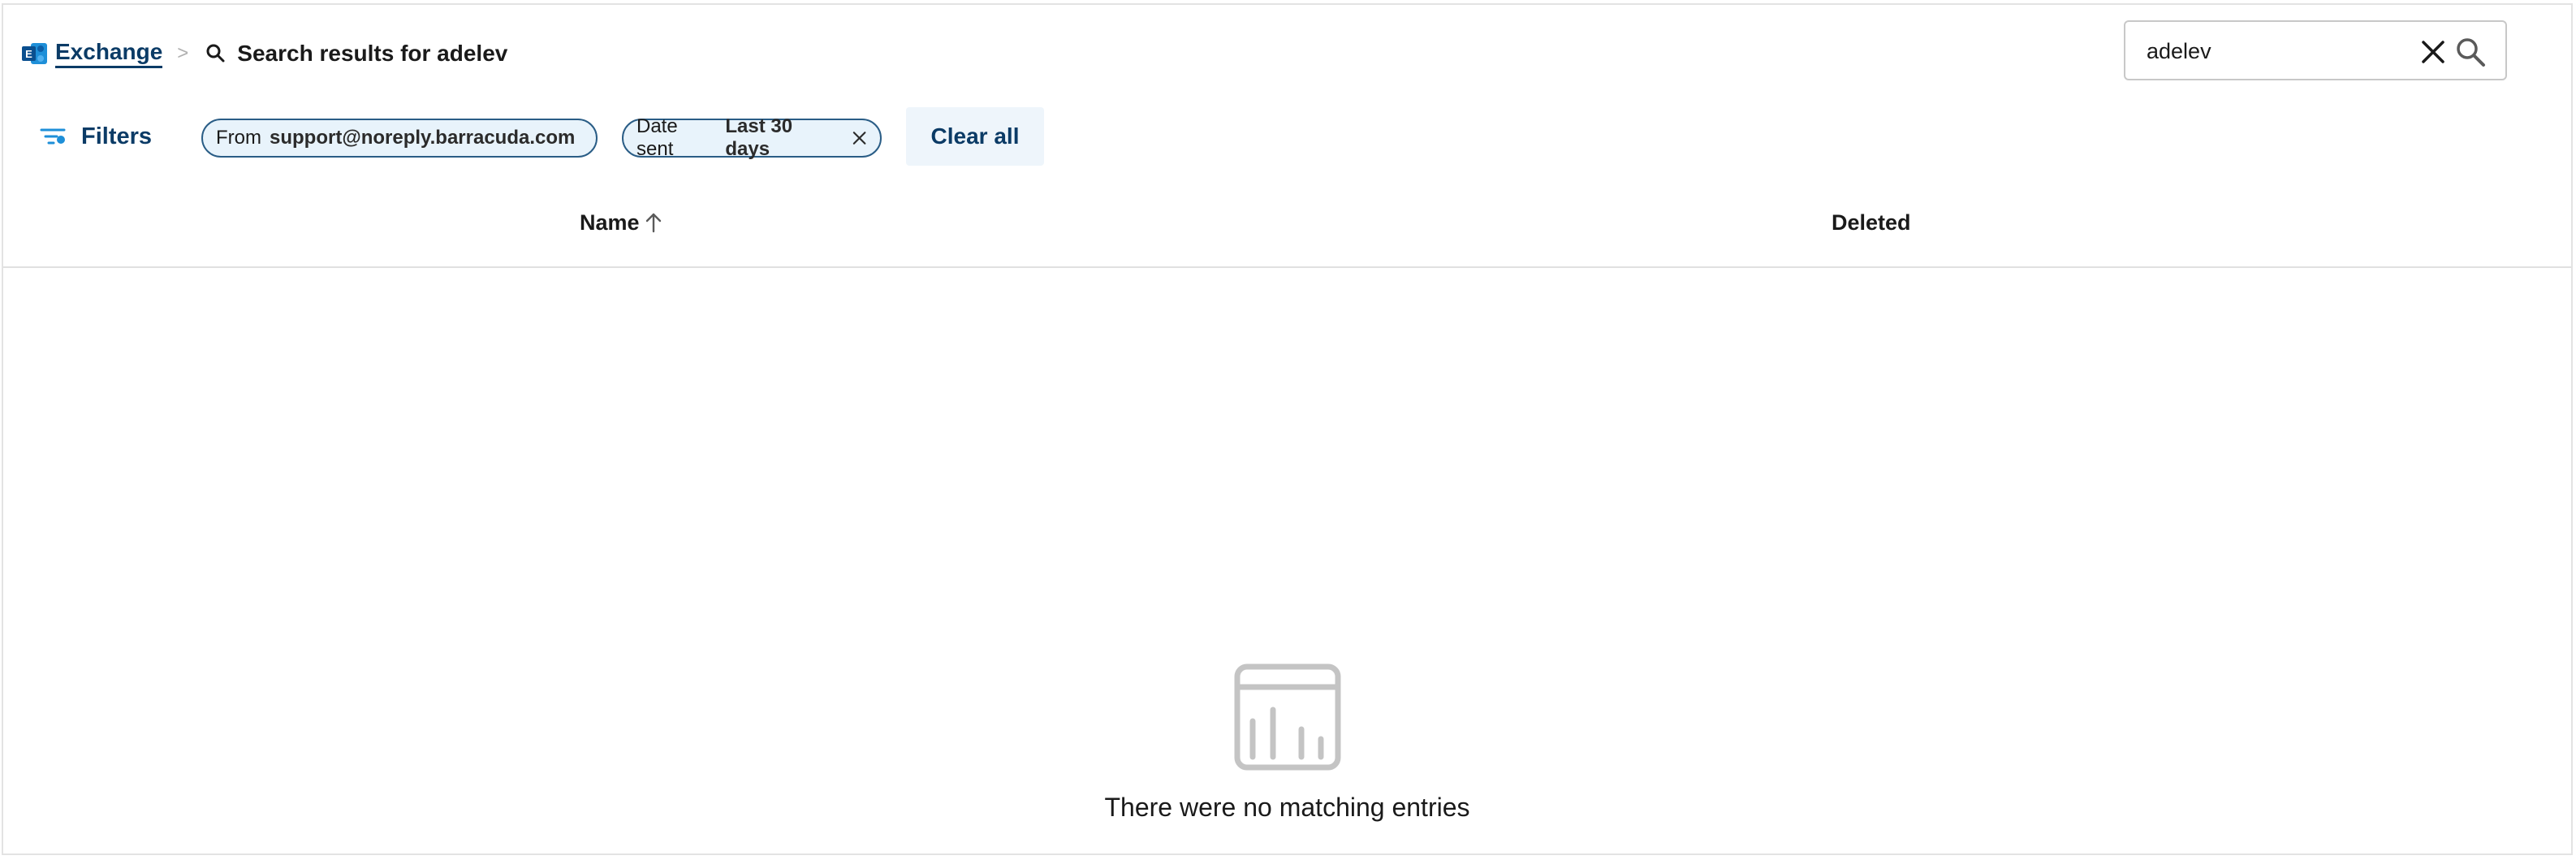  What do you see at coordinates (109, 53) in the screenshot?
I see `breadcrumb-exchange-link: Exchange` at bounding box center [109, 53].